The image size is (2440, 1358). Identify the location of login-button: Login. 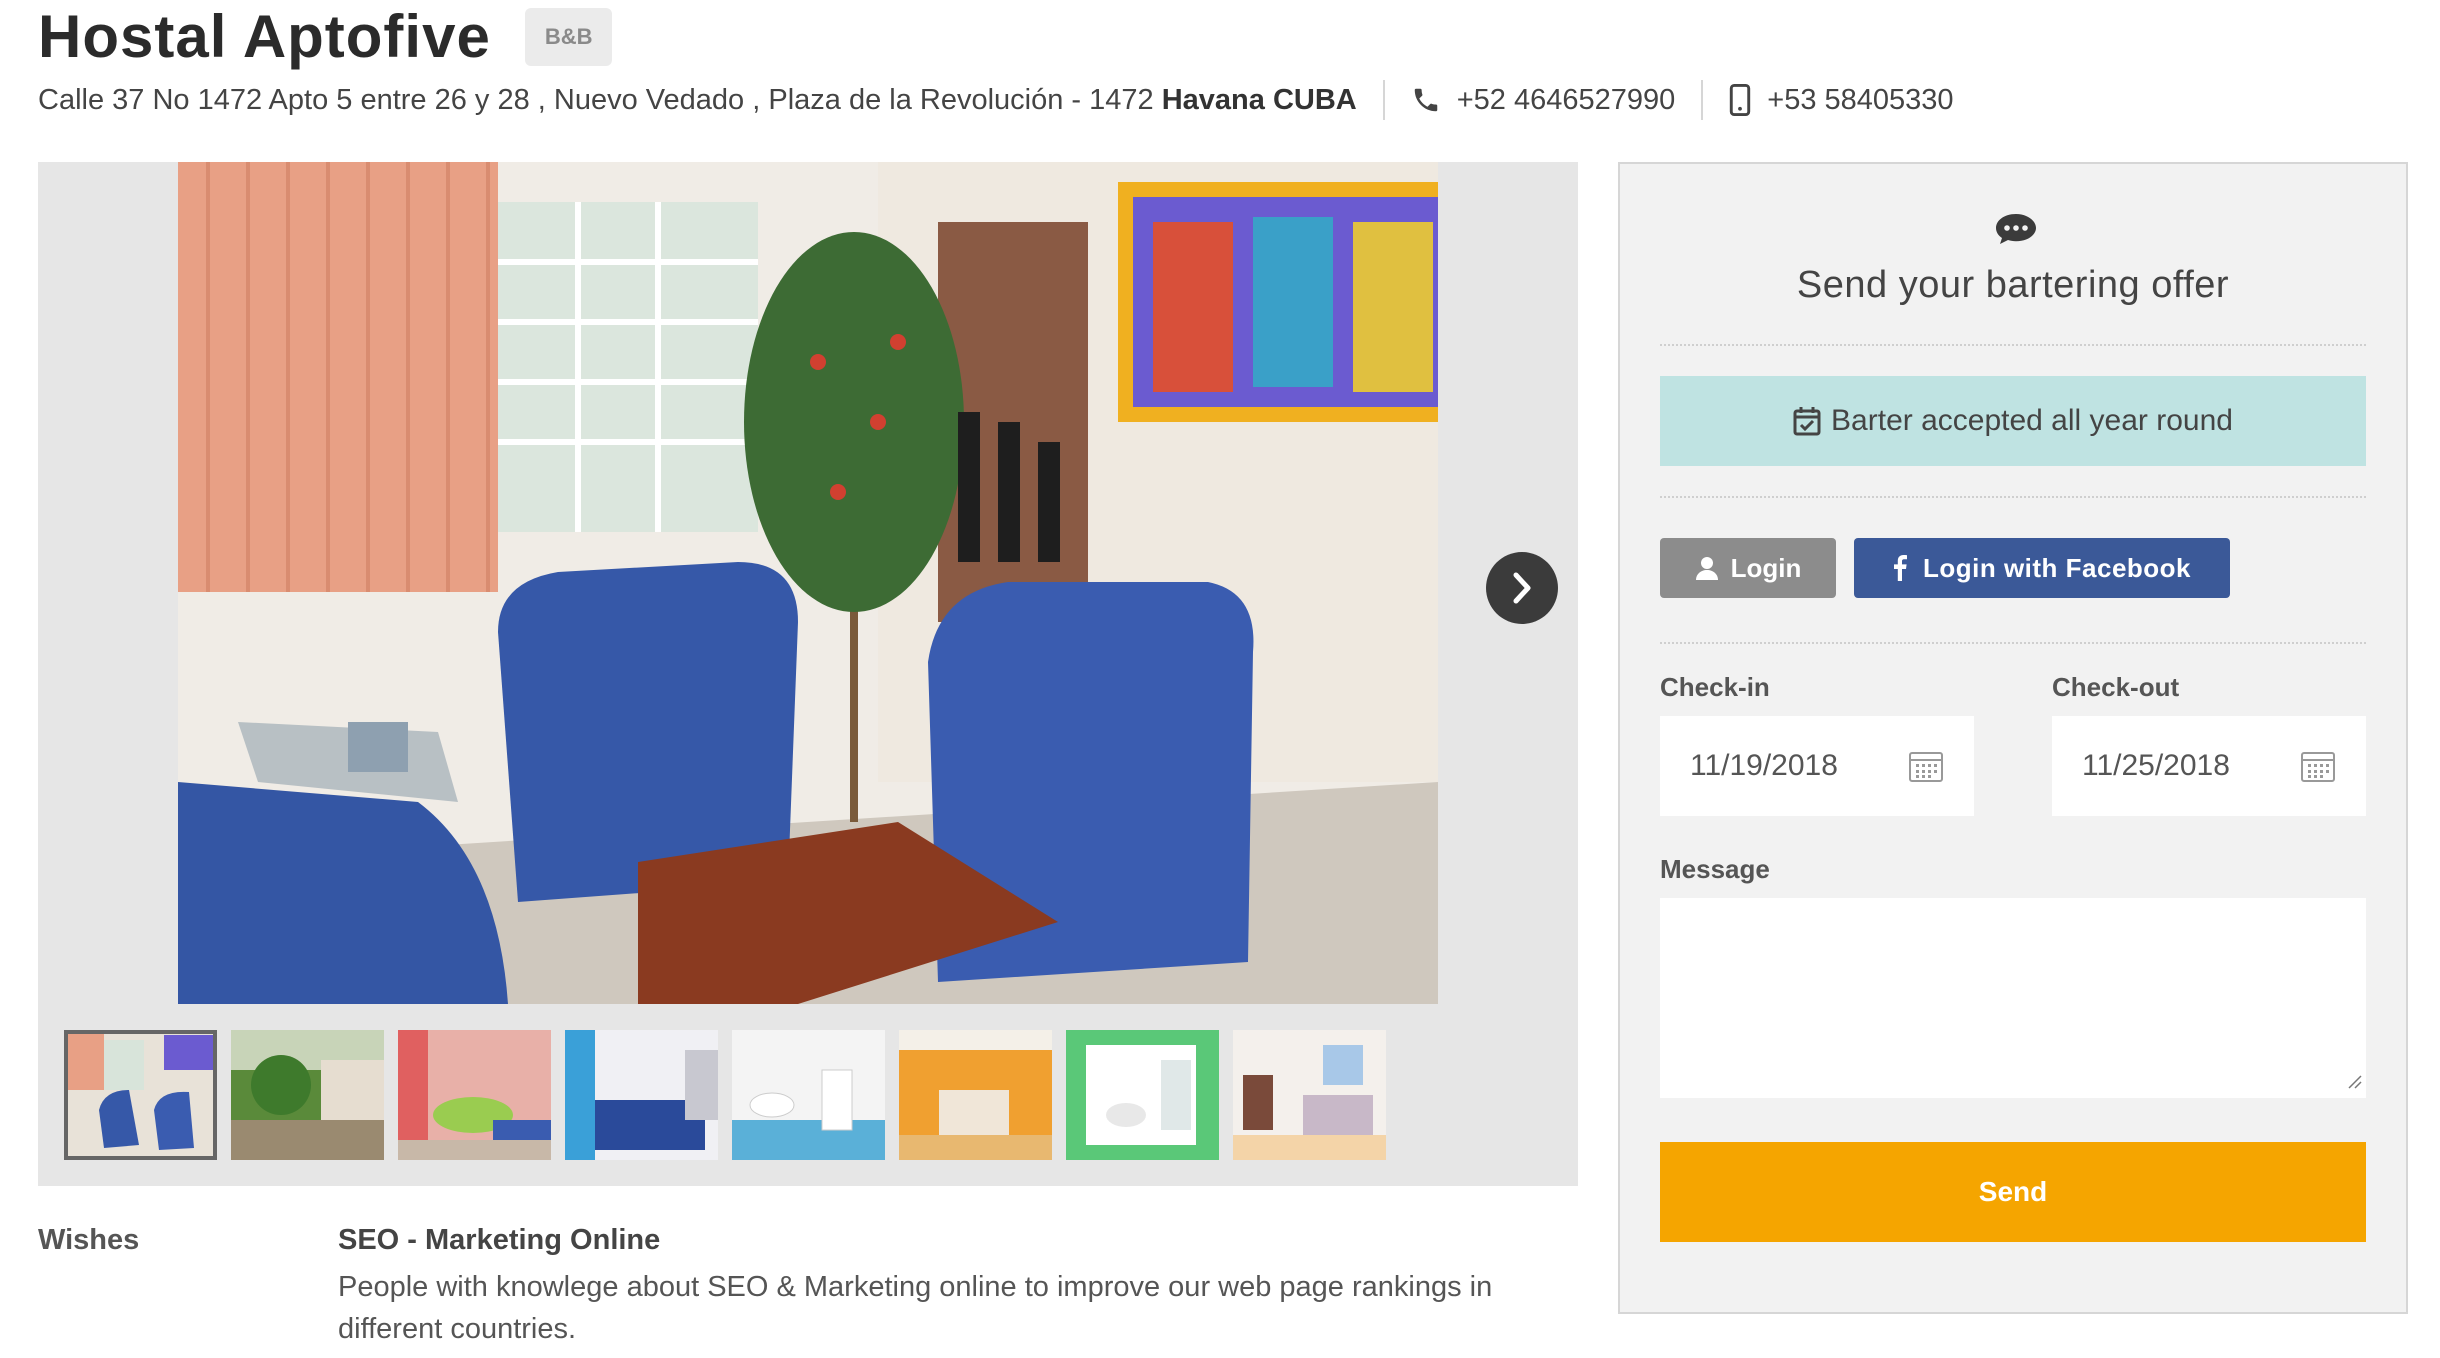
(1748, 568).